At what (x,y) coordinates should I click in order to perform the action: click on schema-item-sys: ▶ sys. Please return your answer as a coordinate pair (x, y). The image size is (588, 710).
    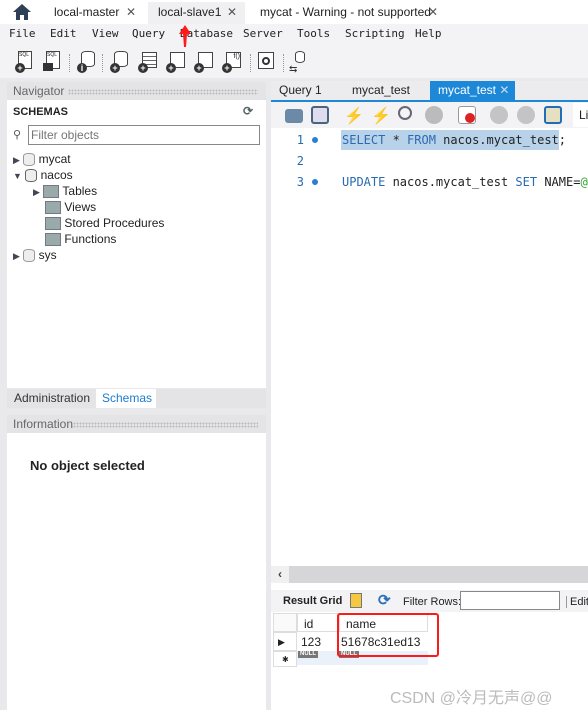
    Looking at the image, I should click on (35, 255).